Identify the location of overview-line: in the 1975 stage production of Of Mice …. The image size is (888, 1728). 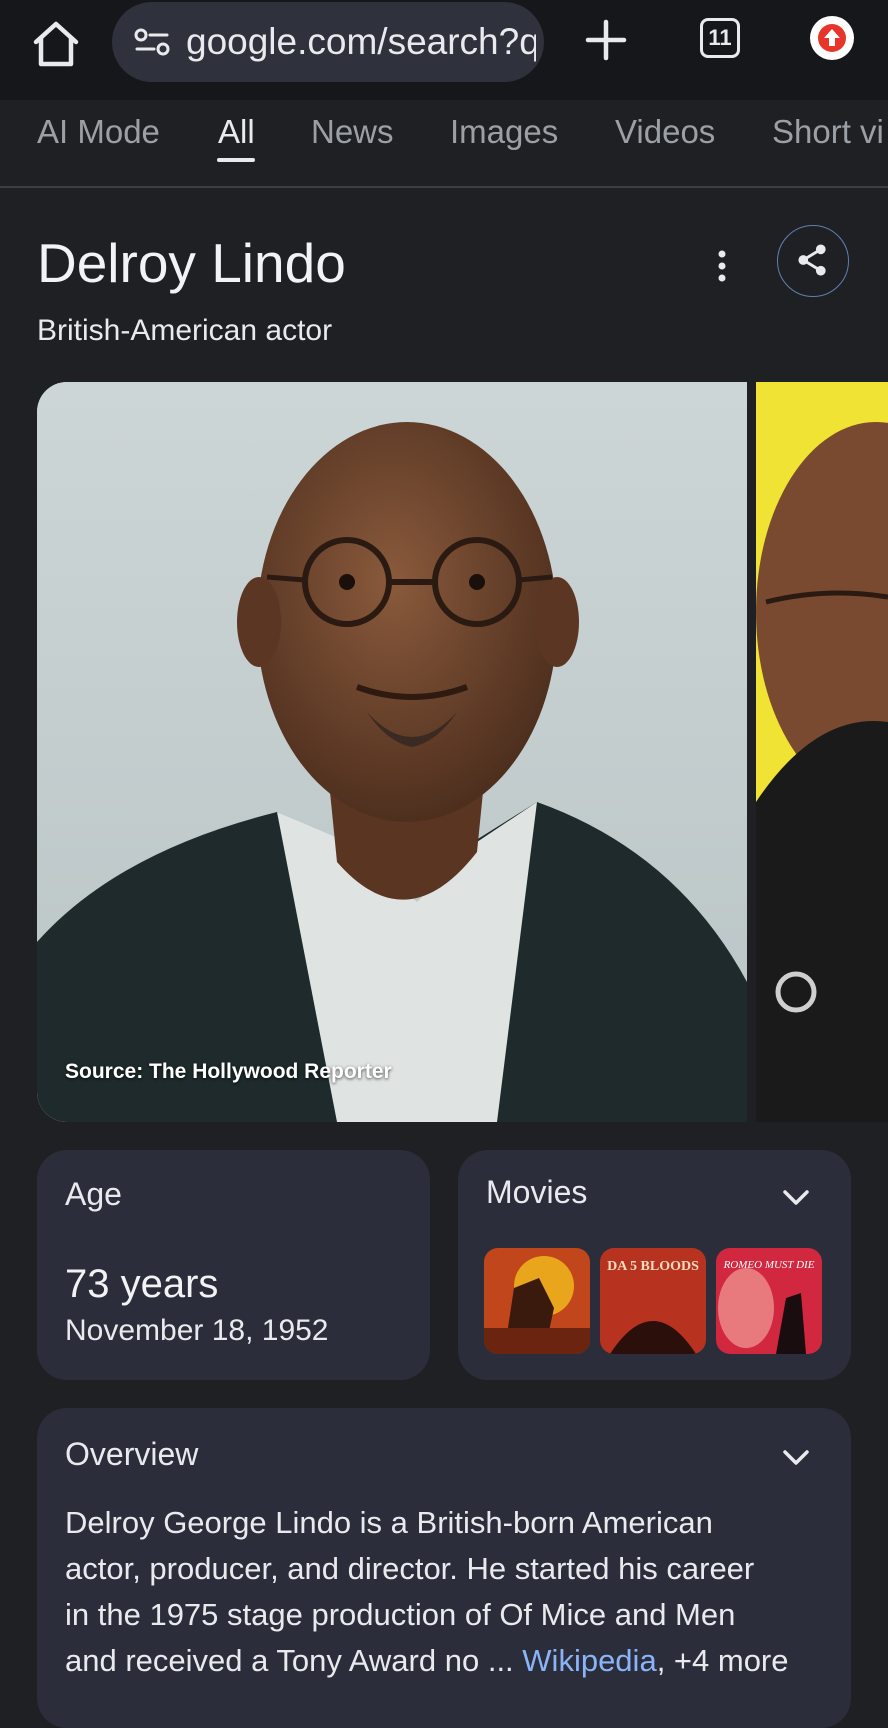
(400, 1614).